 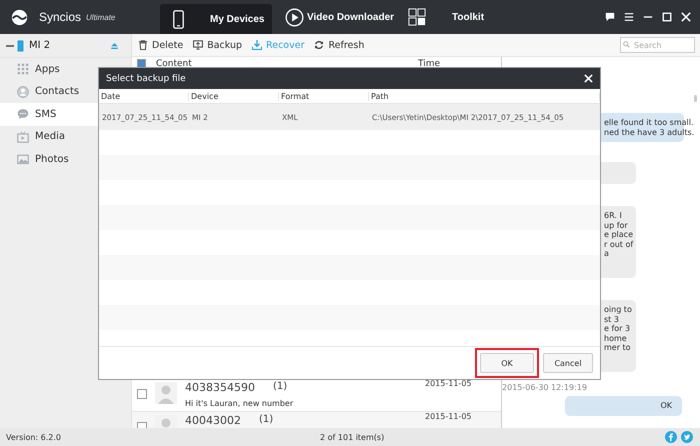 I want to click on search-field: Search, so click(x=657, y=45).